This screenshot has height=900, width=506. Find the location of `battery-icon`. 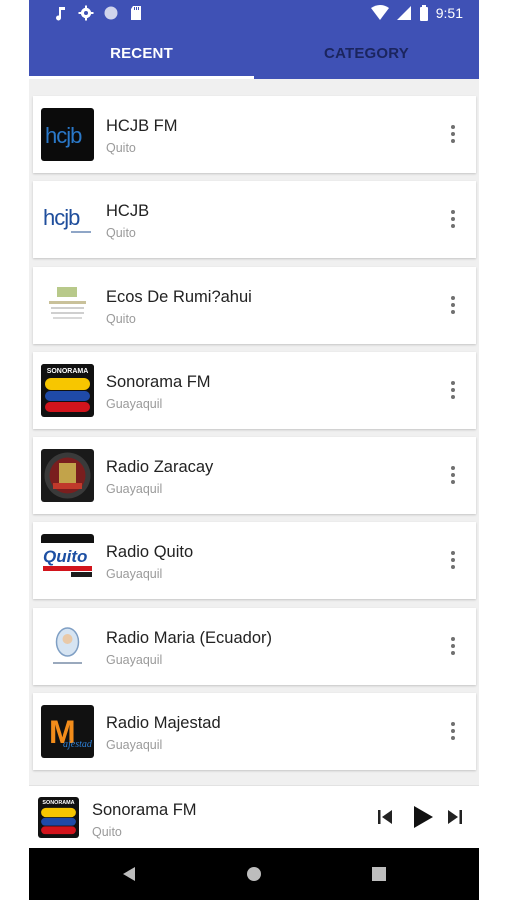

battery-icon is located at coordinates (423, 13).